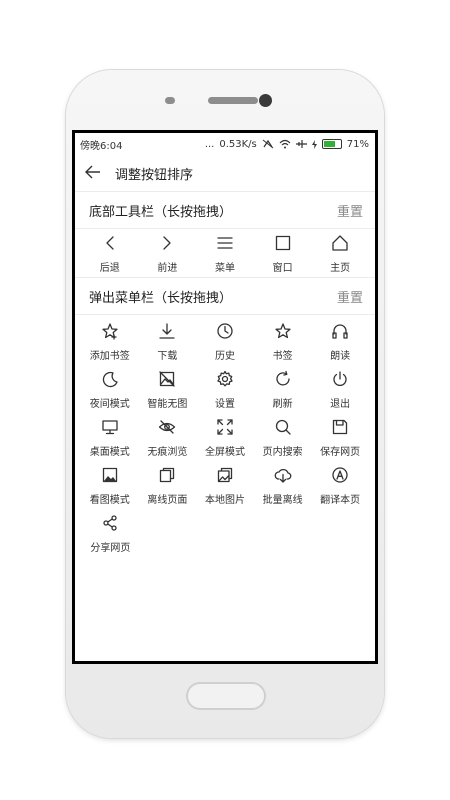  What do you see at coordinates (301, 144) in the screenshot?
I see `airplane-icon` at bounding box center [301, 144].